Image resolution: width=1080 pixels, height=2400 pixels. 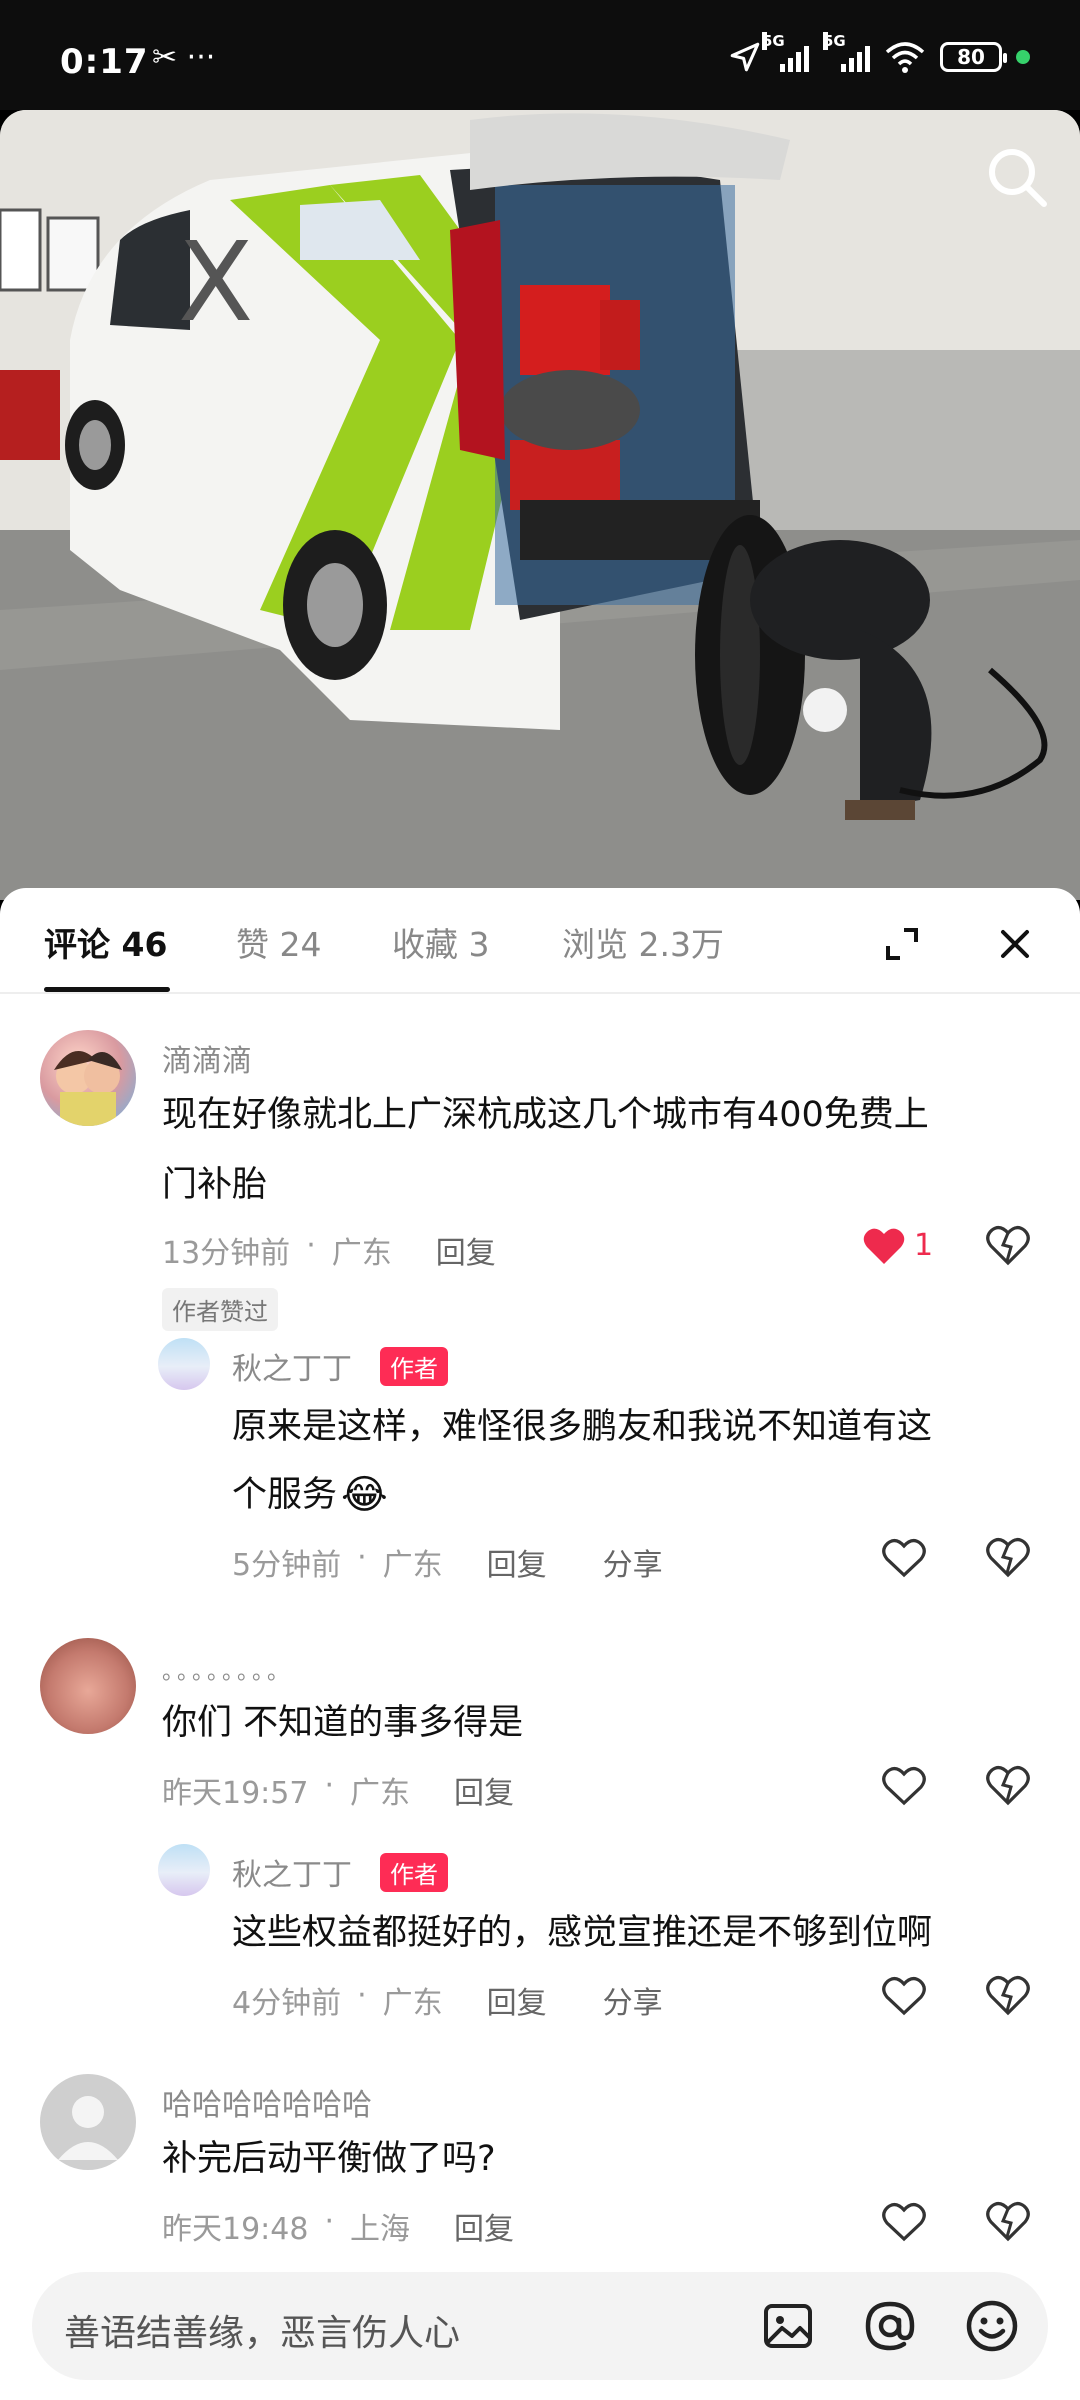 I want to click on search-icon, so click(x=1017, y=177).